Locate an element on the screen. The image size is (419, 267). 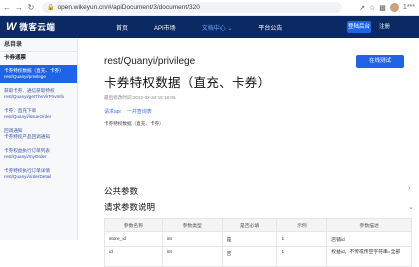
table-header-row: 参数名称 参数类型 是否必填 示例 参数描述 is located at coordinates (259, 225).